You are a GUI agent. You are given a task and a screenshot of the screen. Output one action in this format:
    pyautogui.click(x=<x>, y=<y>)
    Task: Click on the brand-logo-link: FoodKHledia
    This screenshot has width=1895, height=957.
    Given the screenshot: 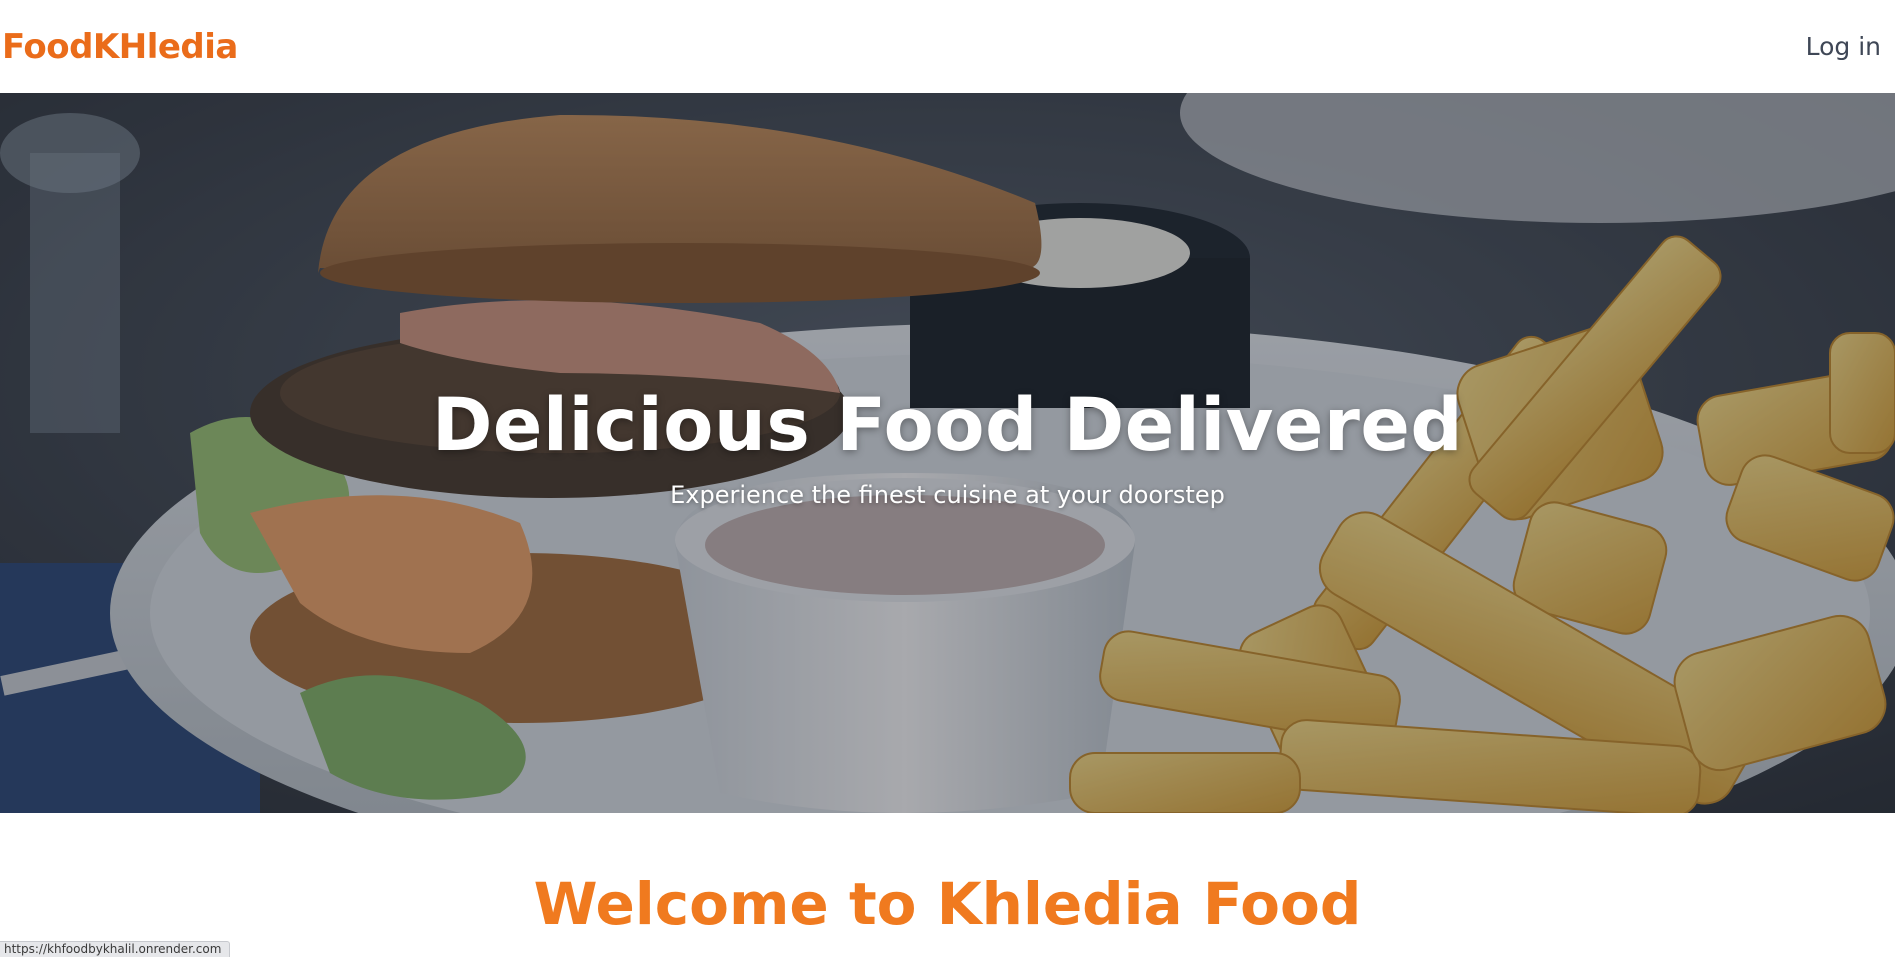 What is the action you would take?
    pyautogui.click(x=120, y=47)
    